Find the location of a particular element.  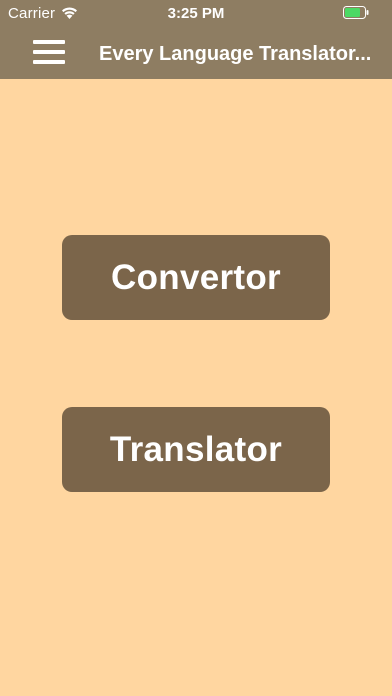

convertor-button: Convertor is located at coordinates (196, 277).